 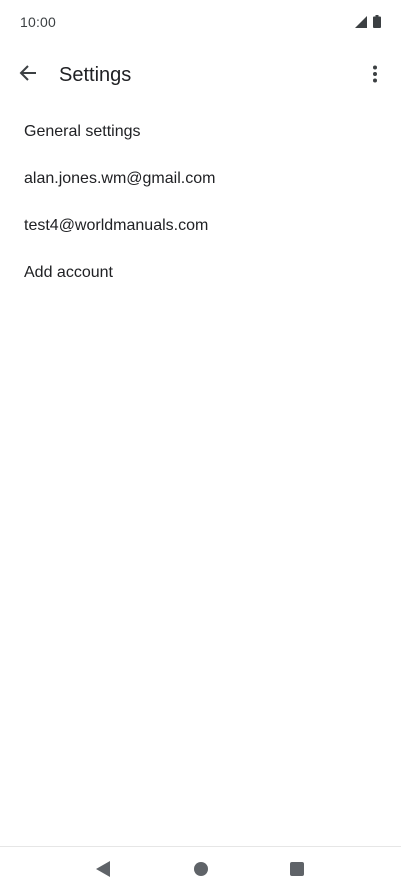 I want to click on app-bar: Settings, so click(x=200, y=77).